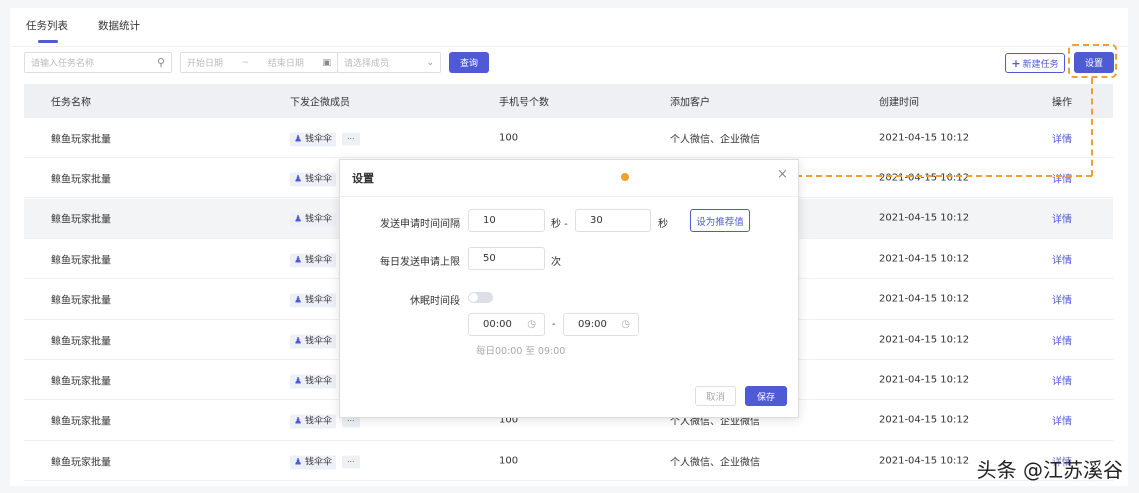 The image size is (1139, 493). What do you see at coordinates (715, 396) in the screenshot?
I see `cancel-button: 取消` at bounding box center [715, 396].